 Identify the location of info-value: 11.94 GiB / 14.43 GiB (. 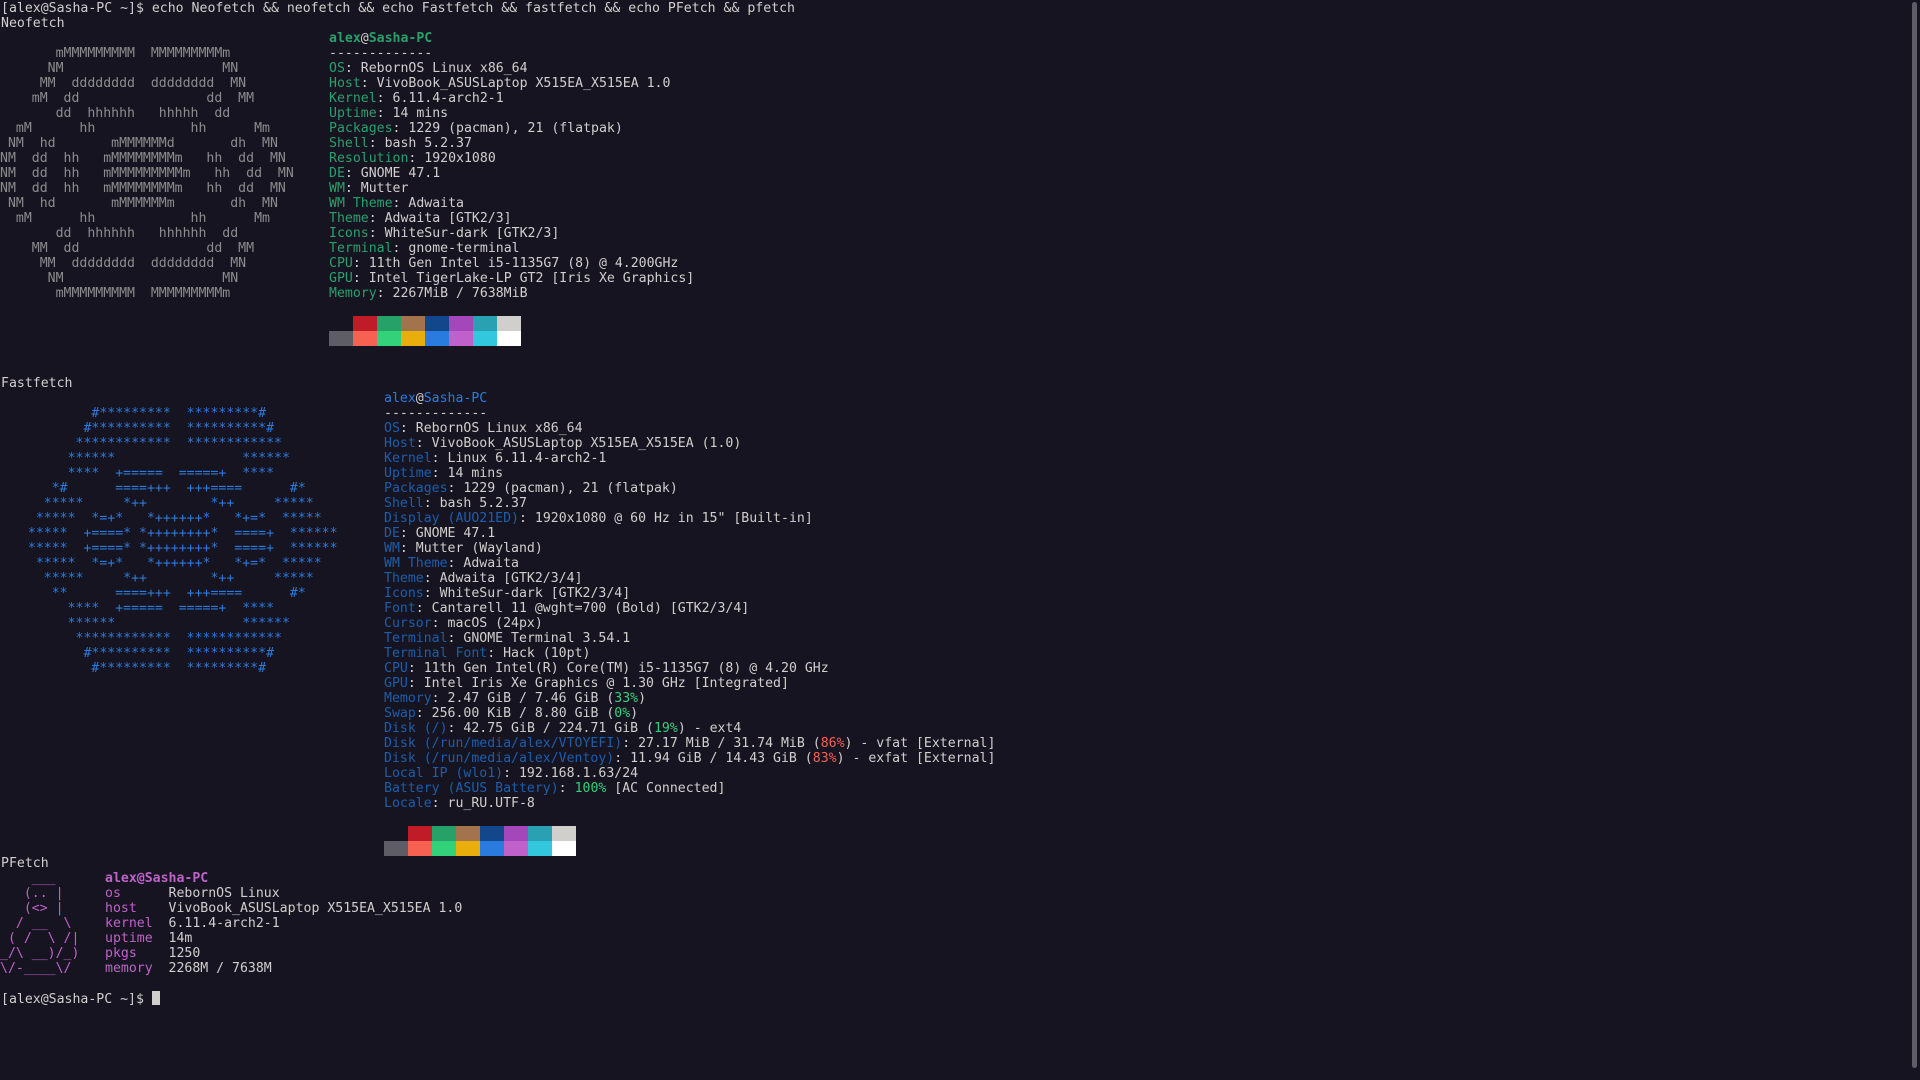
(721, 758).